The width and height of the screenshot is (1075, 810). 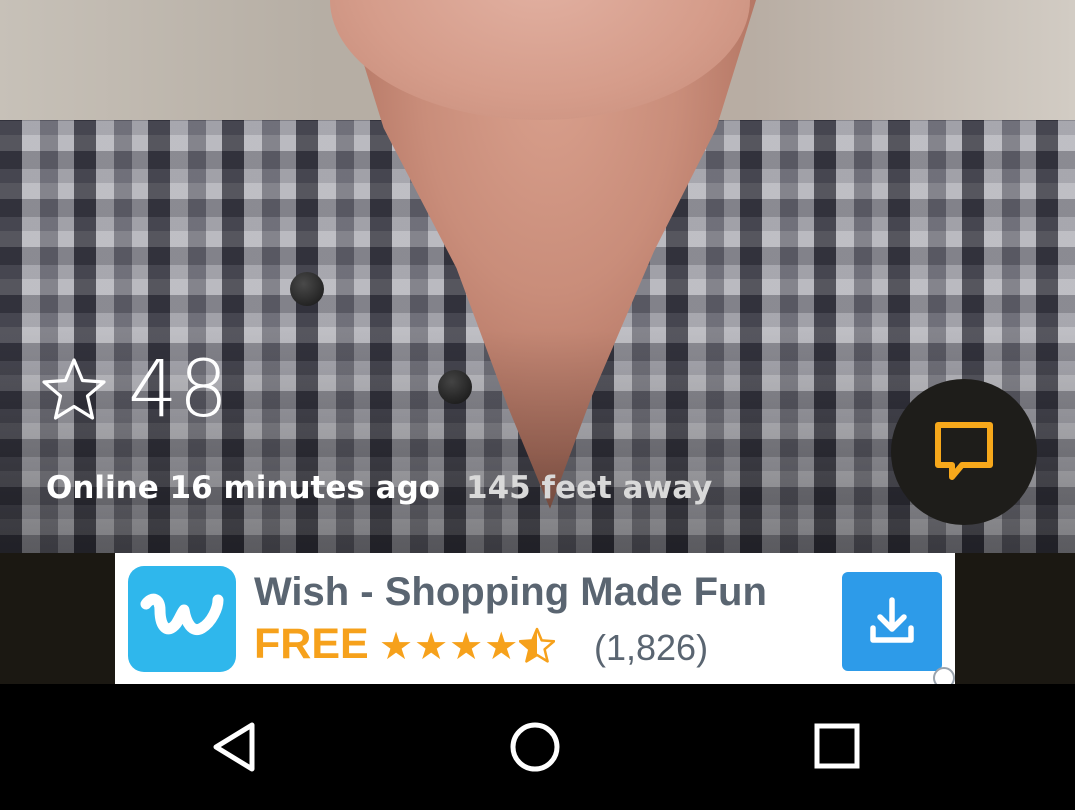 What do you see at coordinates (311, 644) in the screenshot?
I see `ad-price: FREE` at bounding box center [311, 644].